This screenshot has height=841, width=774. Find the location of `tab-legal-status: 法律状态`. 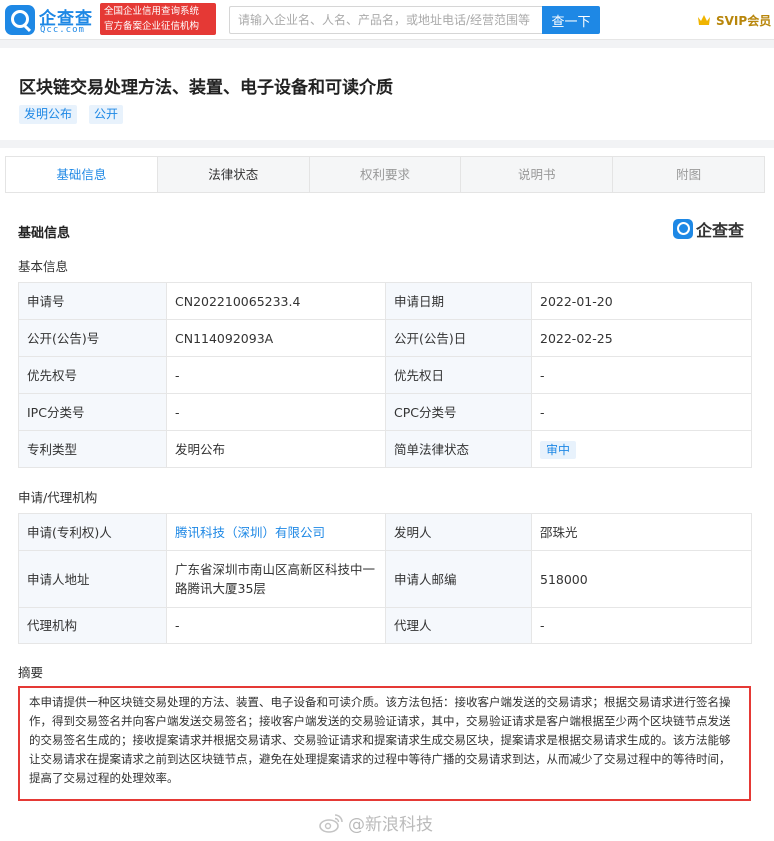

tab-legal-status: 法律状态 is located at coordinates (234, 174).